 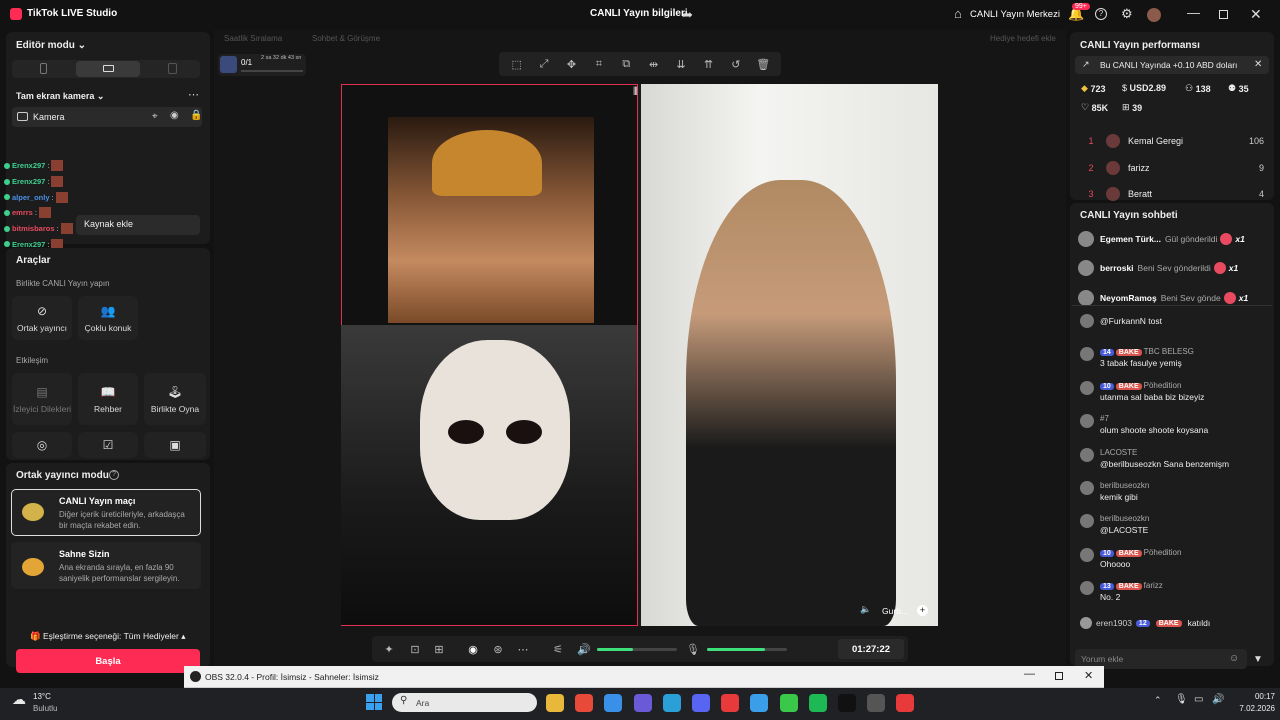 I want to click on cohost-button: ⊘ Ortak yayıncı, so click(x=42, y=318).